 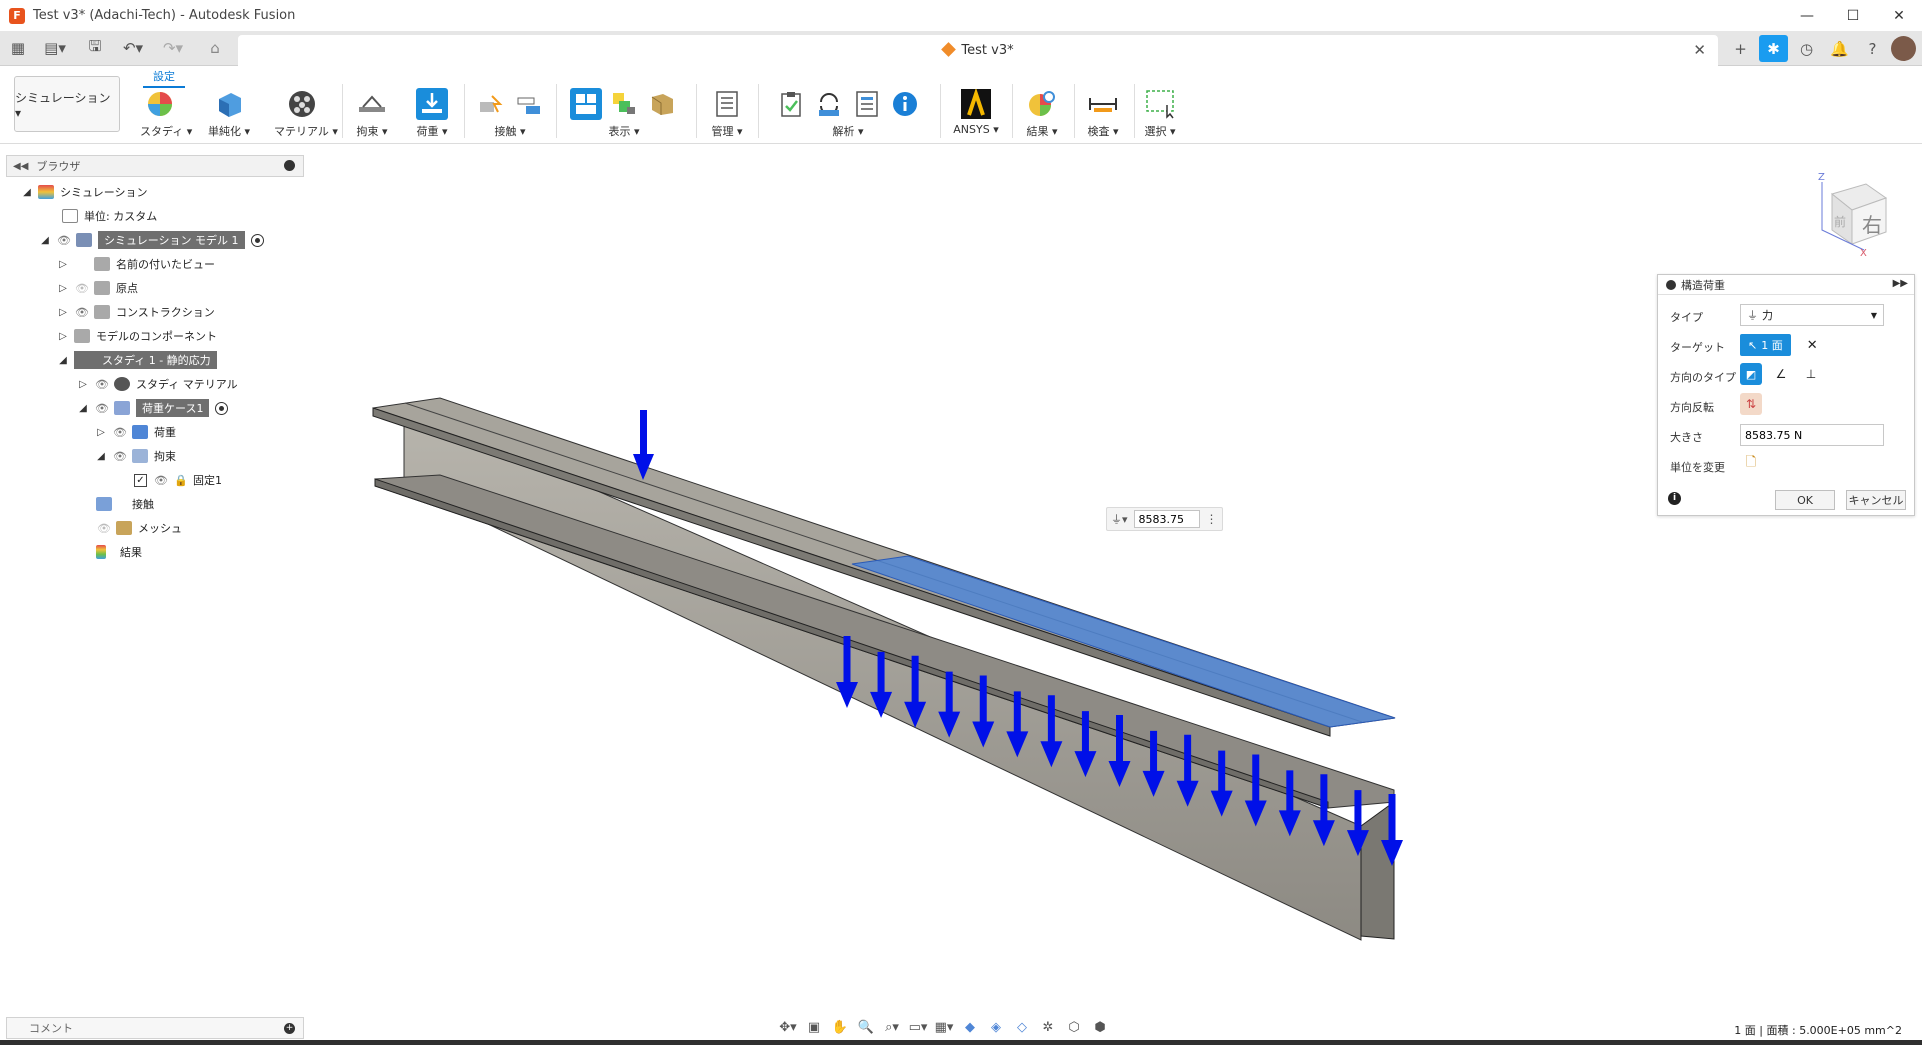 What do you see at coordinates (173, 48) in the screenshot?
I see `redo-icon: ↷▾` at bounding box center [173, 48].